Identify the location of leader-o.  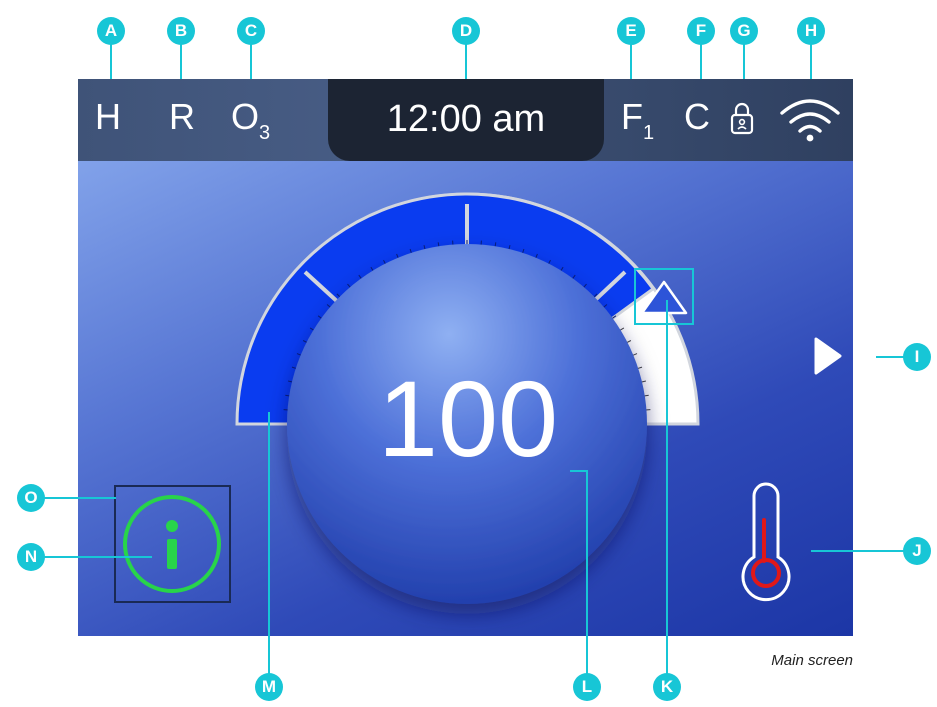
(80, 498).